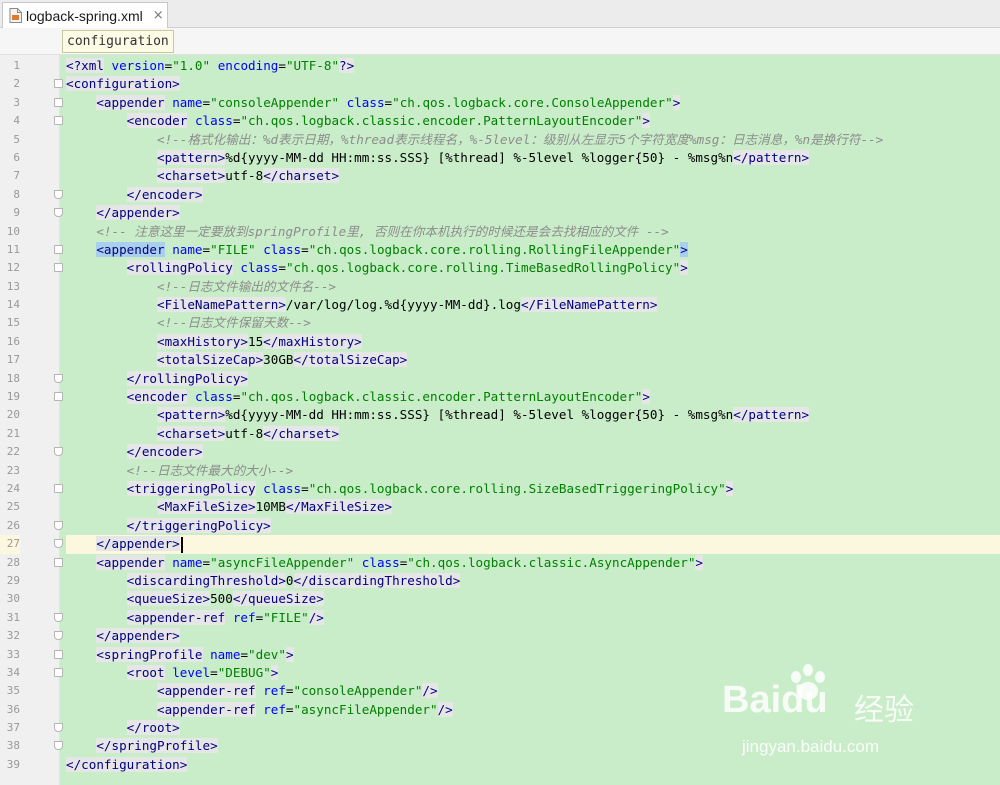 This screenshot has height=785, width=1000. Describe the element at coordinates (500, 342) in the screenshot. I see `code-line: 16 <maxHistory>15</maxHistory>` at that location.